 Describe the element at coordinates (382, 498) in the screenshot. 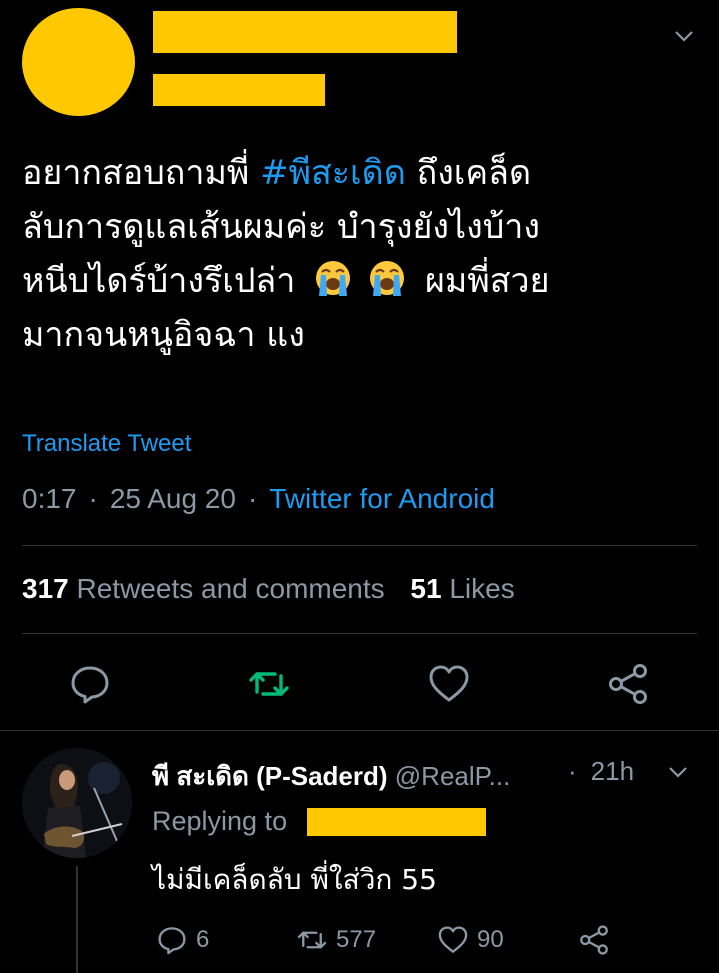

I see `tweet-source-link: Twitter for Android` at that location.